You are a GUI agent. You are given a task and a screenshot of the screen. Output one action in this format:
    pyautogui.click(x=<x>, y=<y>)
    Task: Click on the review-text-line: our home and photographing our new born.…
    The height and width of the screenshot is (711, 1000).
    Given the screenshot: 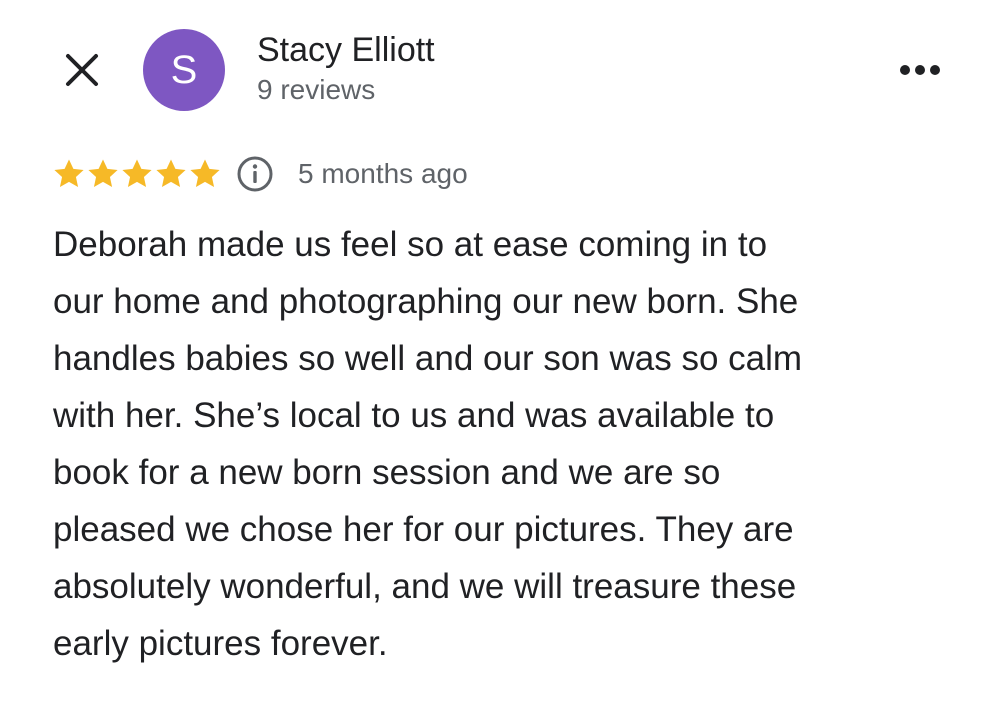 What is the action you would take?
    pyautogui.click(x=426, y=301)
    